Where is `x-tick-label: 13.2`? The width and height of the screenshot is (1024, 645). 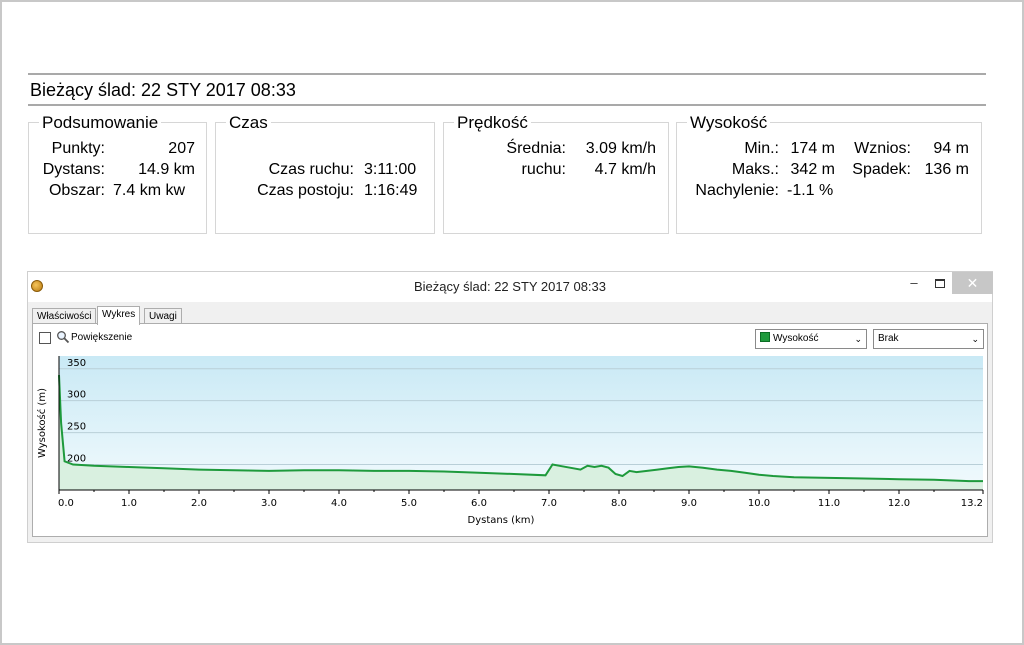
x-tick-label: 13.2 is located at coordinates (972, 503).